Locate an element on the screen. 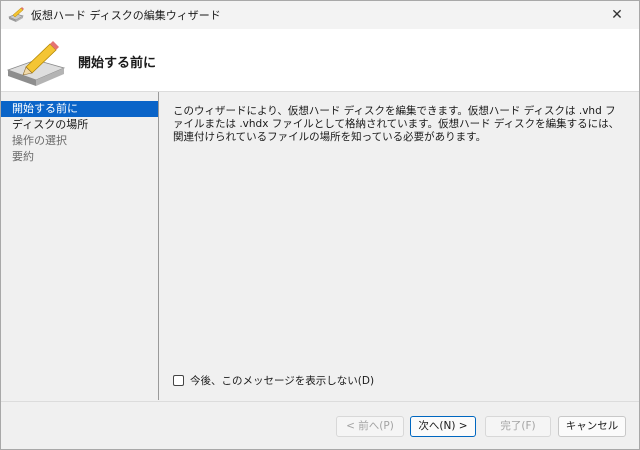 This screenshot has width=640, height=450. next-button: 次へ(N) > is located at coordinates (443, 426).